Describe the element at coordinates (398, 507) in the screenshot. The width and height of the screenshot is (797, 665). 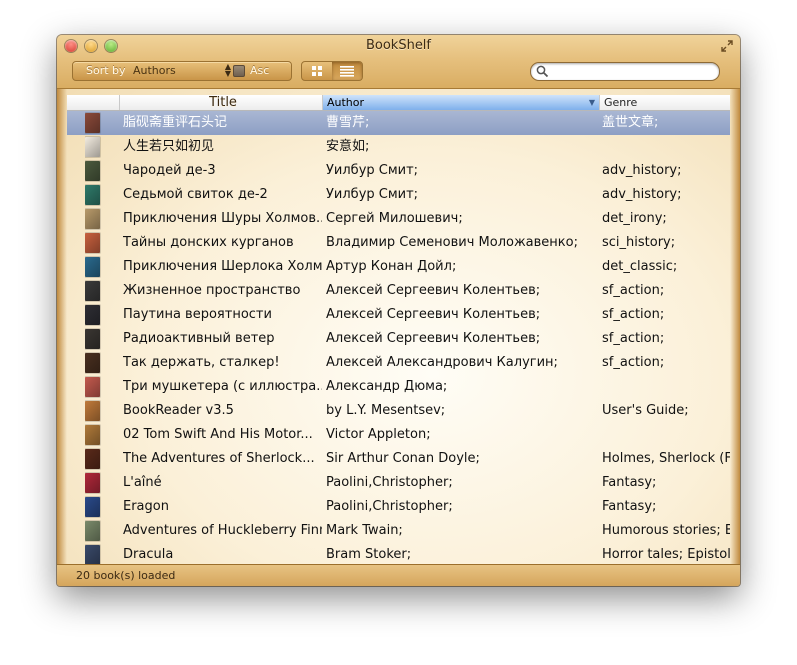
I see `table-row: Eragon Paolini,Christopher; Fantasy;` at that location.